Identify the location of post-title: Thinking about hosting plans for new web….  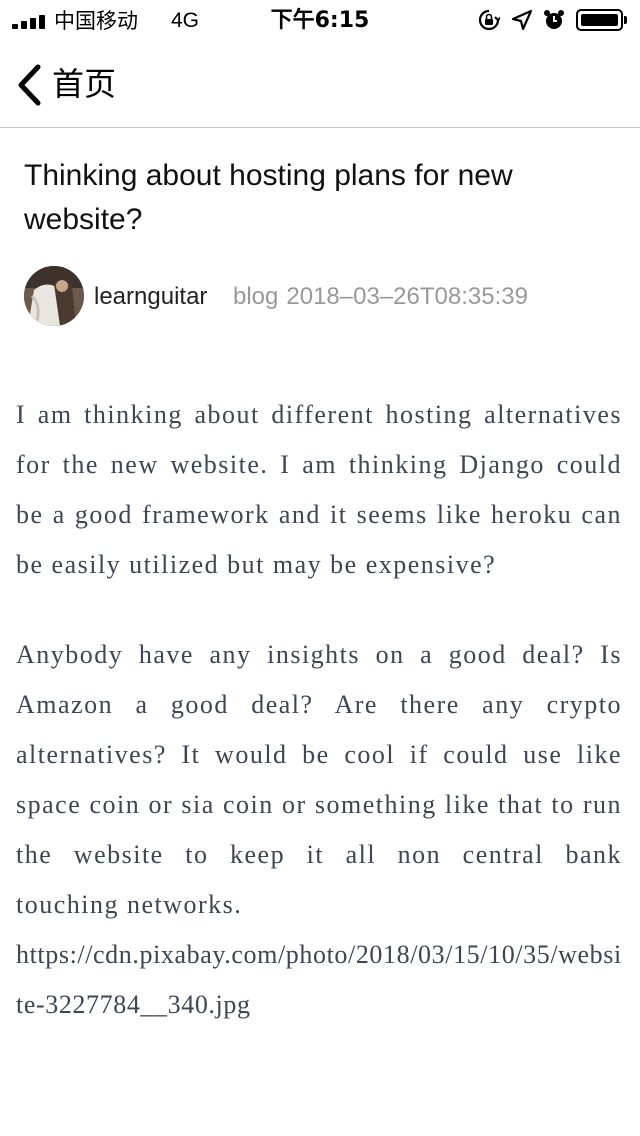
(268, 197).